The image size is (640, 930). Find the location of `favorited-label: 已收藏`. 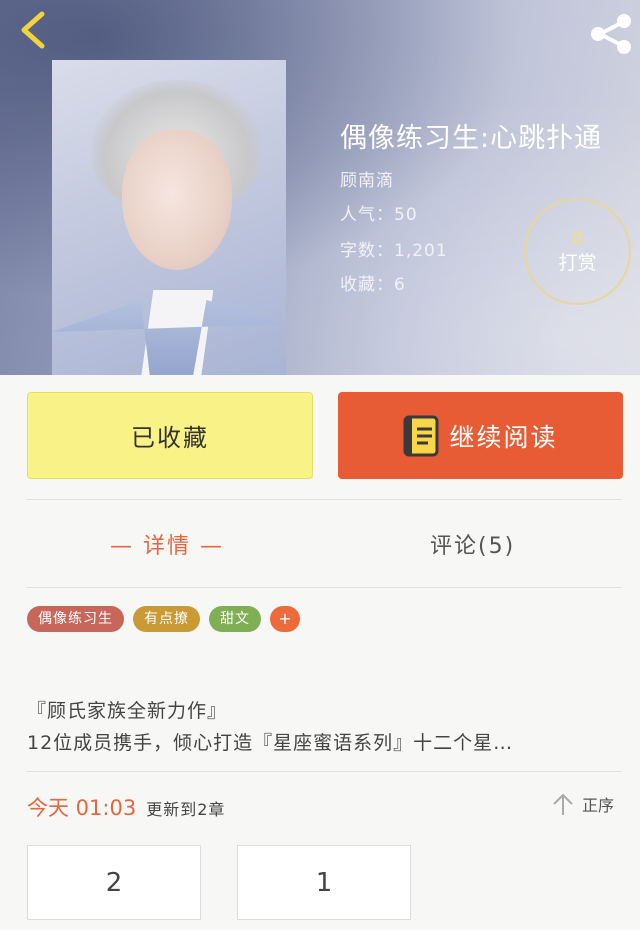

favorited-label: 已收藏 is located at coordinates (170, 438).